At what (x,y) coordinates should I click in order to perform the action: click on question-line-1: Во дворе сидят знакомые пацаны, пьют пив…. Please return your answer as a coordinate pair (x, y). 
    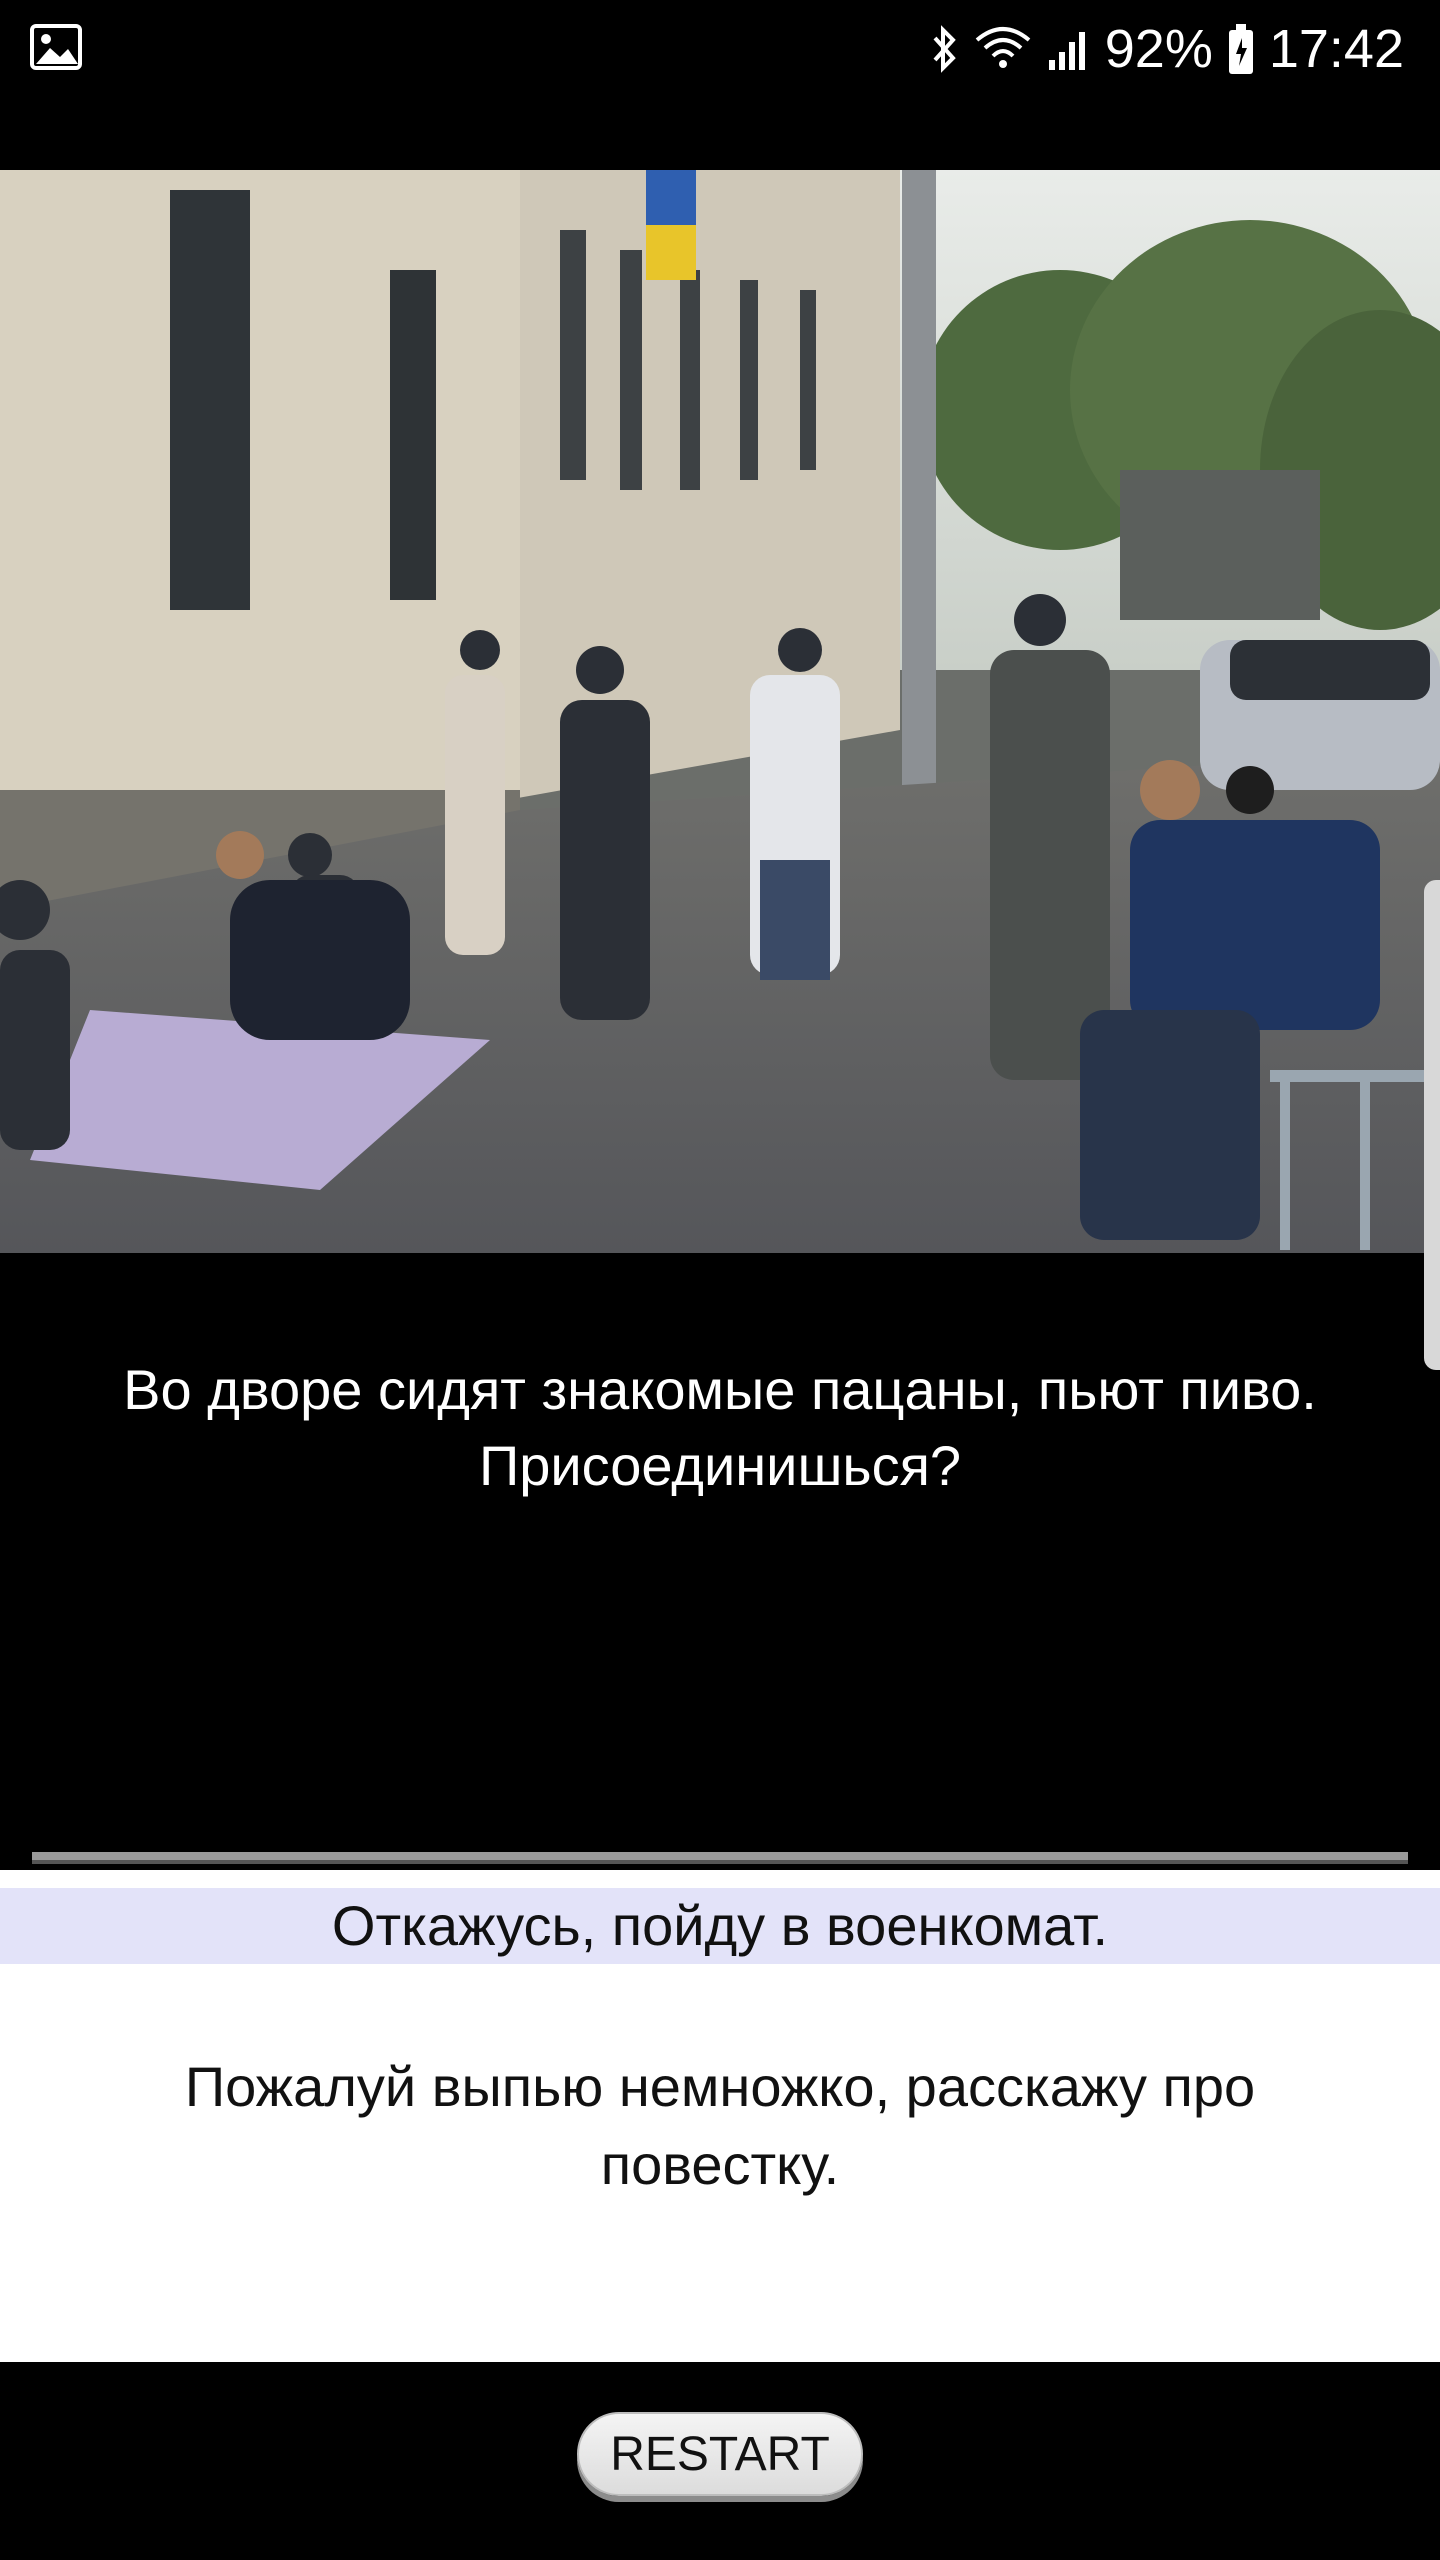
    Looking at the image, I should click on (720, 1389).